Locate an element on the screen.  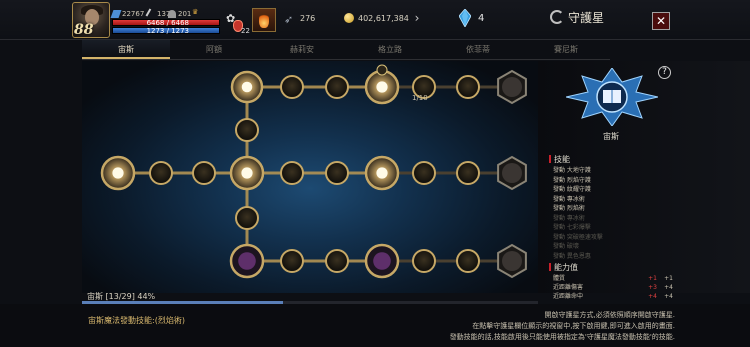
god-name: 宙斯 is located at coordinates (611, 136).